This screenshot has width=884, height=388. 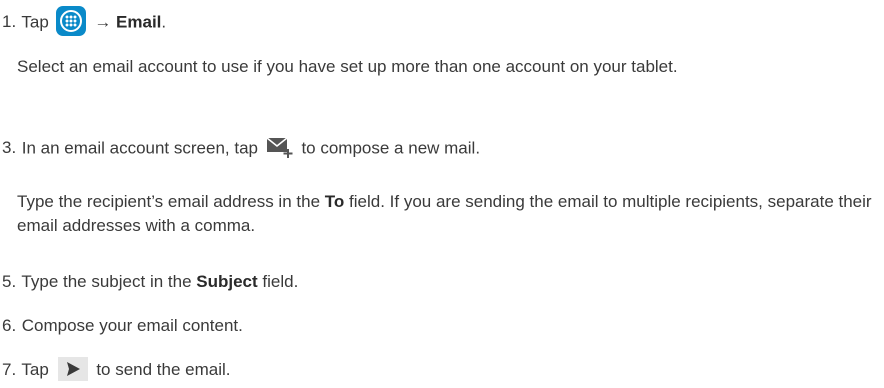 I want to click on subject-bold-label: Subject, so click(x=227, y=281).